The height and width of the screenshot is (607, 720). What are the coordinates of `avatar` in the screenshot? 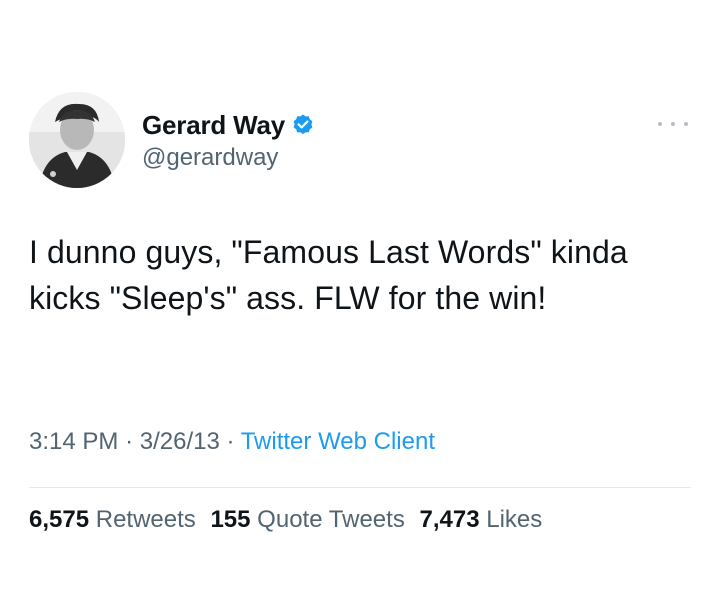 It's located at (77, 140).